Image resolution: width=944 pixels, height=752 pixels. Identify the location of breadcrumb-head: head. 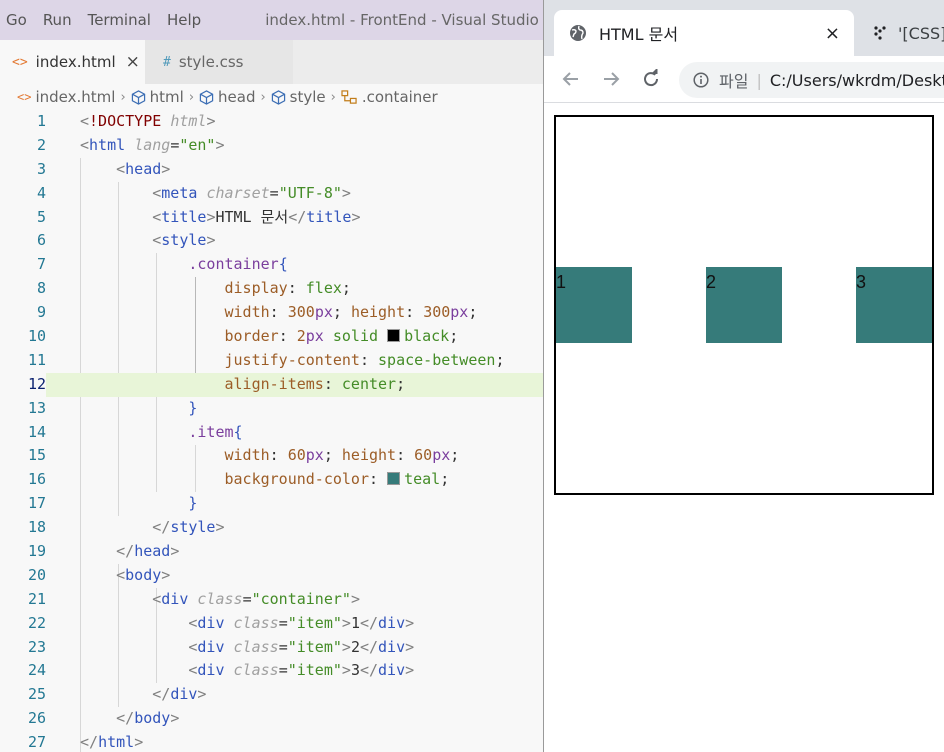
(227, 97).